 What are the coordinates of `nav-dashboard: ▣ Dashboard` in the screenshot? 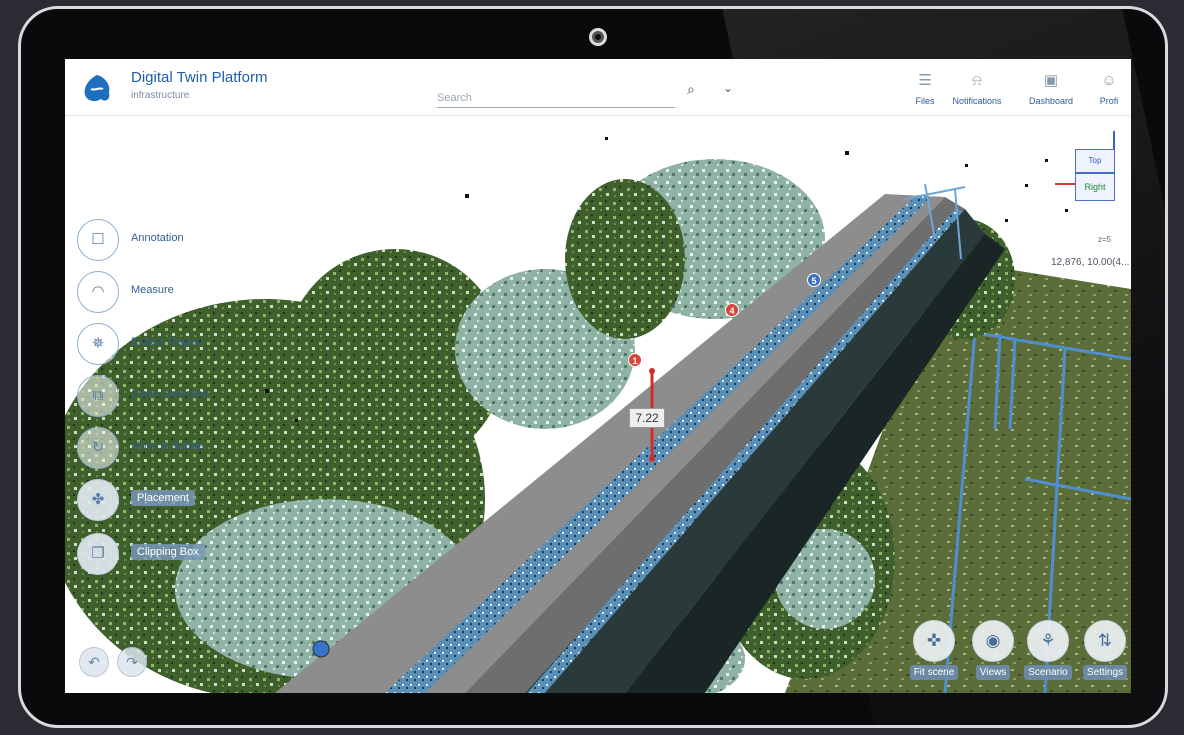 It's located at (1051, 87).